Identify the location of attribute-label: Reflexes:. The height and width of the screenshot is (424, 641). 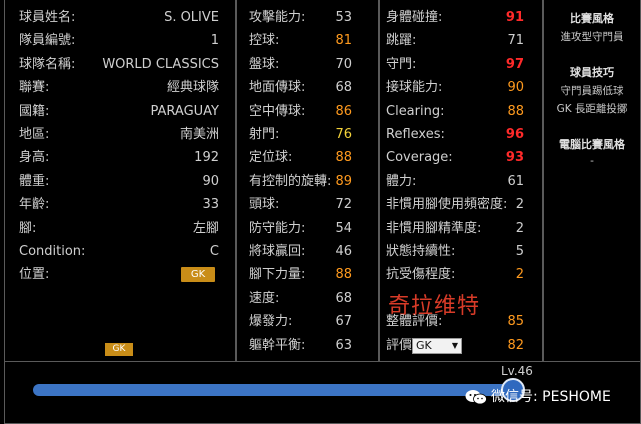
(415, 134).